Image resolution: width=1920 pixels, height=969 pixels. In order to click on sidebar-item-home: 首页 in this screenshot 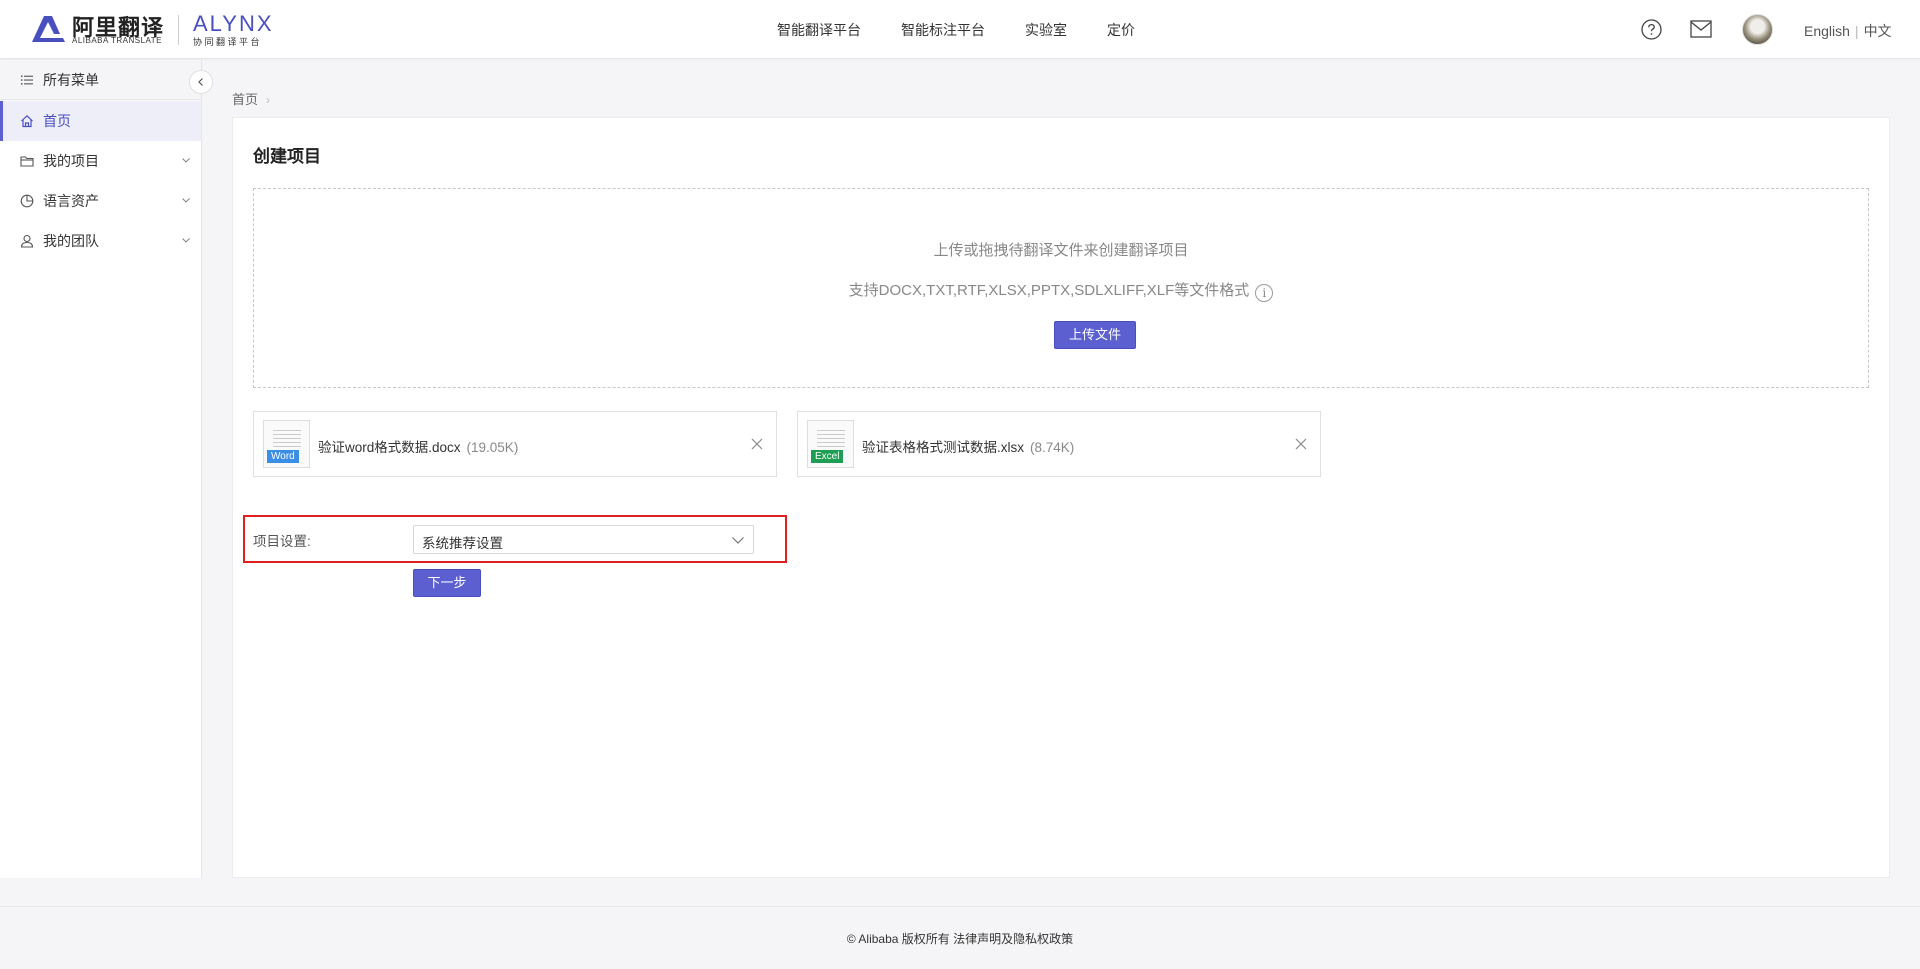, I will do `click(100, 121)`.